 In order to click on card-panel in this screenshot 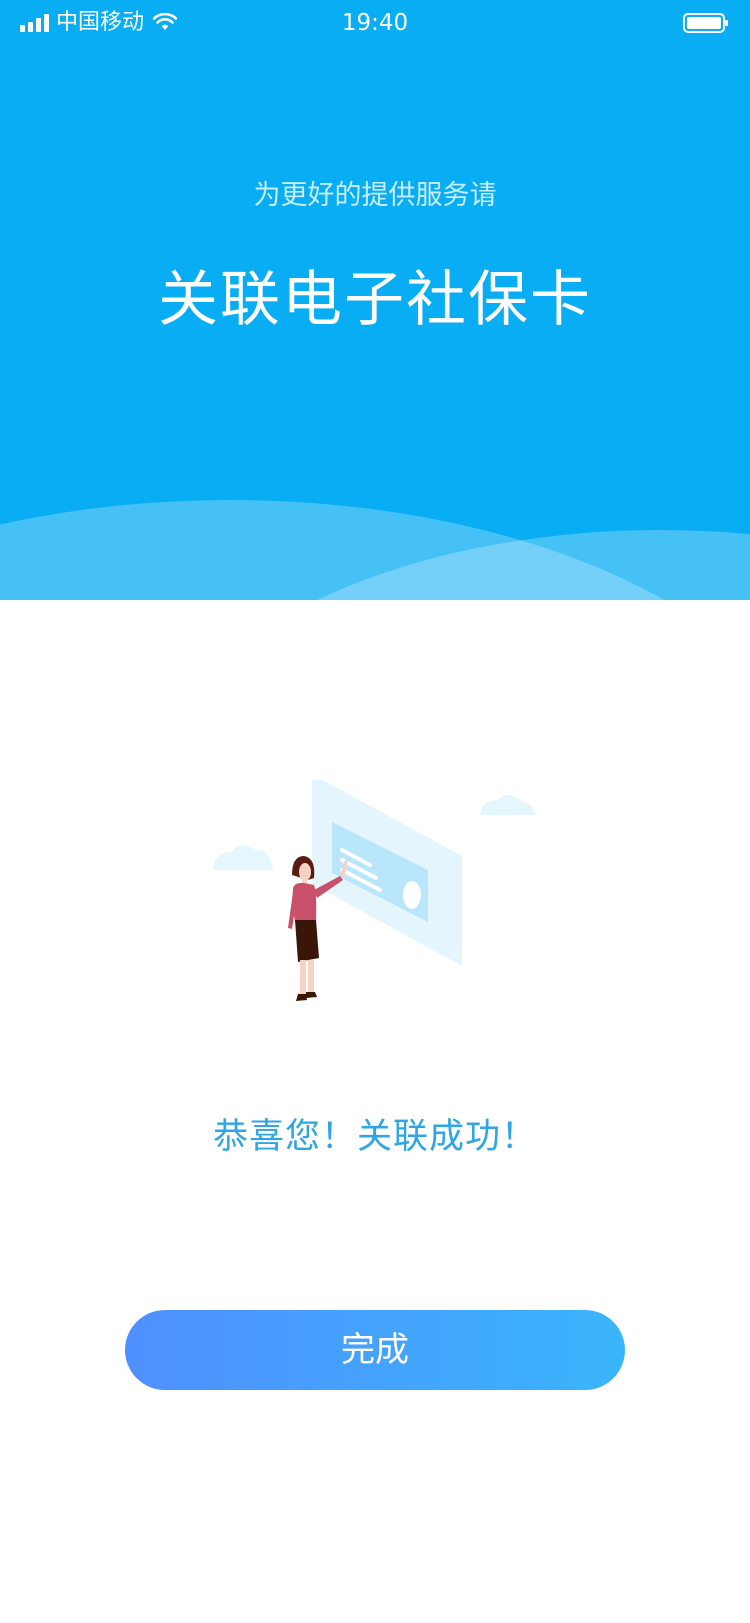, I will do `click(387, 873)`.